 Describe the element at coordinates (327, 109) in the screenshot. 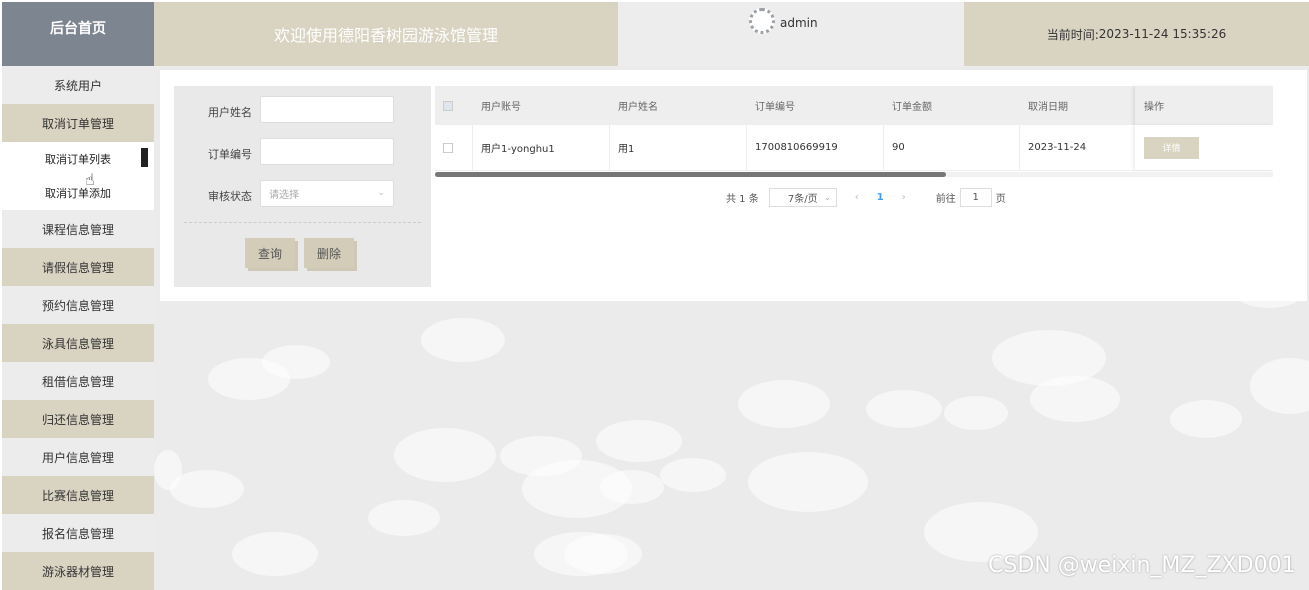

I see `username-input` at that location.